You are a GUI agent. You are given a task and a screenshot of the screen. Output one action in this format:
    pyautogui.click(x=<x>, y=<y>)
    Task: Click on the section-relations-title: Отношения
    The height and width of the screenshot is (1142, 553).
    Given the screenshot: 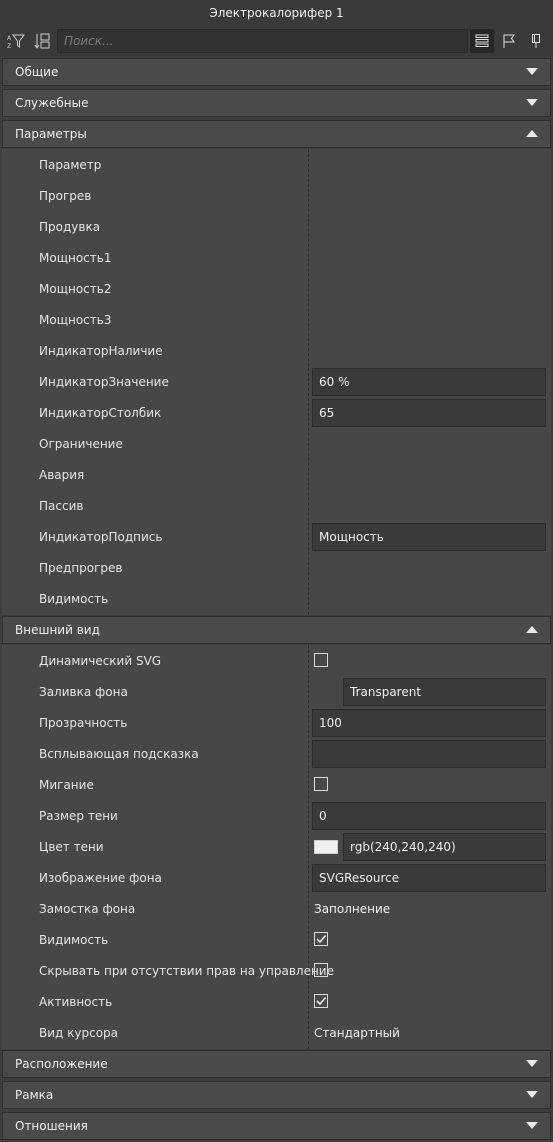 What is the action you would take?
    pyautogui.click(x=51, y=1126)
    